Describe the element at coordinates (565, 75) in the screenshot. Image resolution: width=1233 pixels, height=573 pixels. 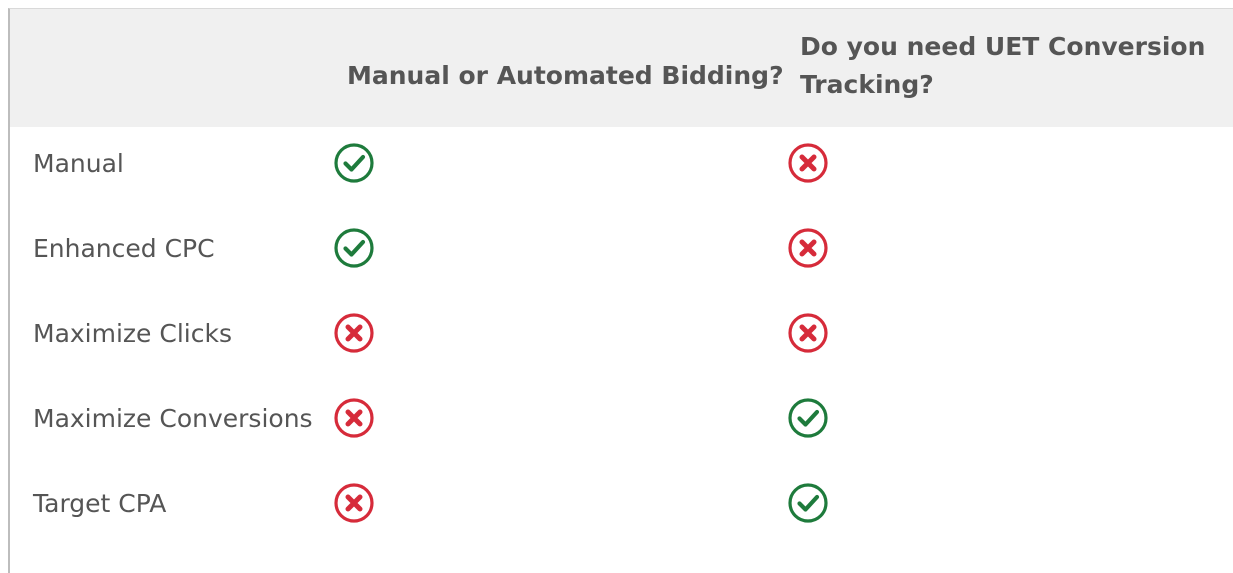
I see `header-bidding-type: Manual or Automated Bidding?` at that location.